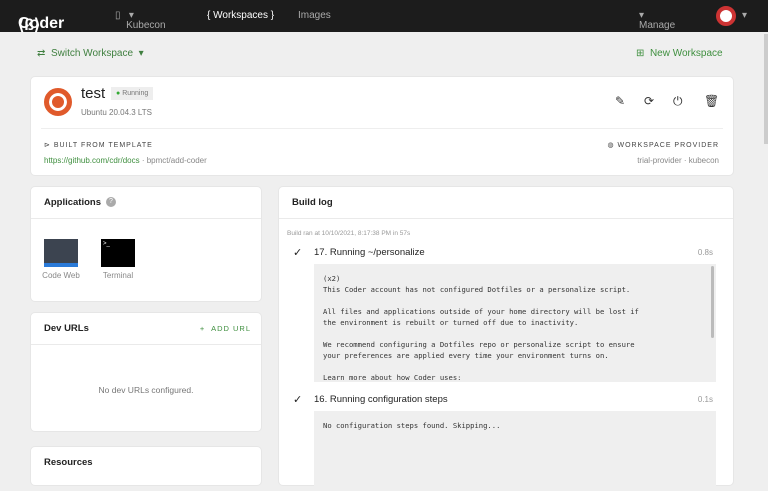  Describe the element at coordinates (381, 399) in the screenshot. I see `step-title: 16. Running configuration steps` at that location.